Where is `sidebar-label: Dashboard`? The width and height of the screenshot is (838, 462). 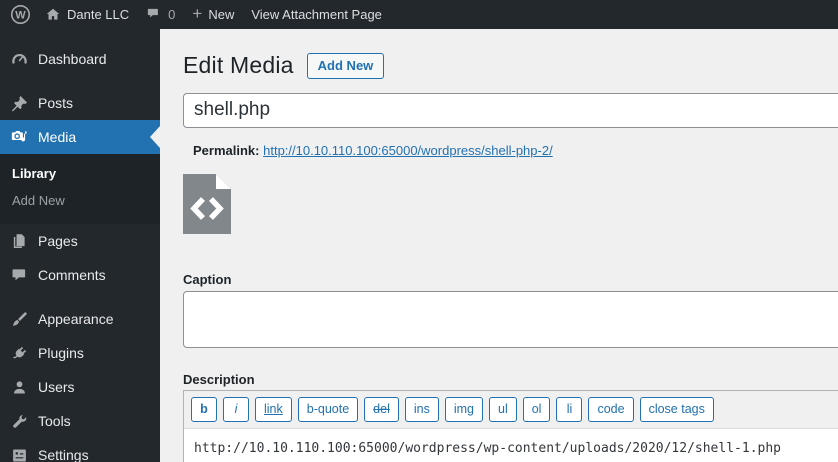
sidebar-label: Dashboard is located at coordinates (72, 59).